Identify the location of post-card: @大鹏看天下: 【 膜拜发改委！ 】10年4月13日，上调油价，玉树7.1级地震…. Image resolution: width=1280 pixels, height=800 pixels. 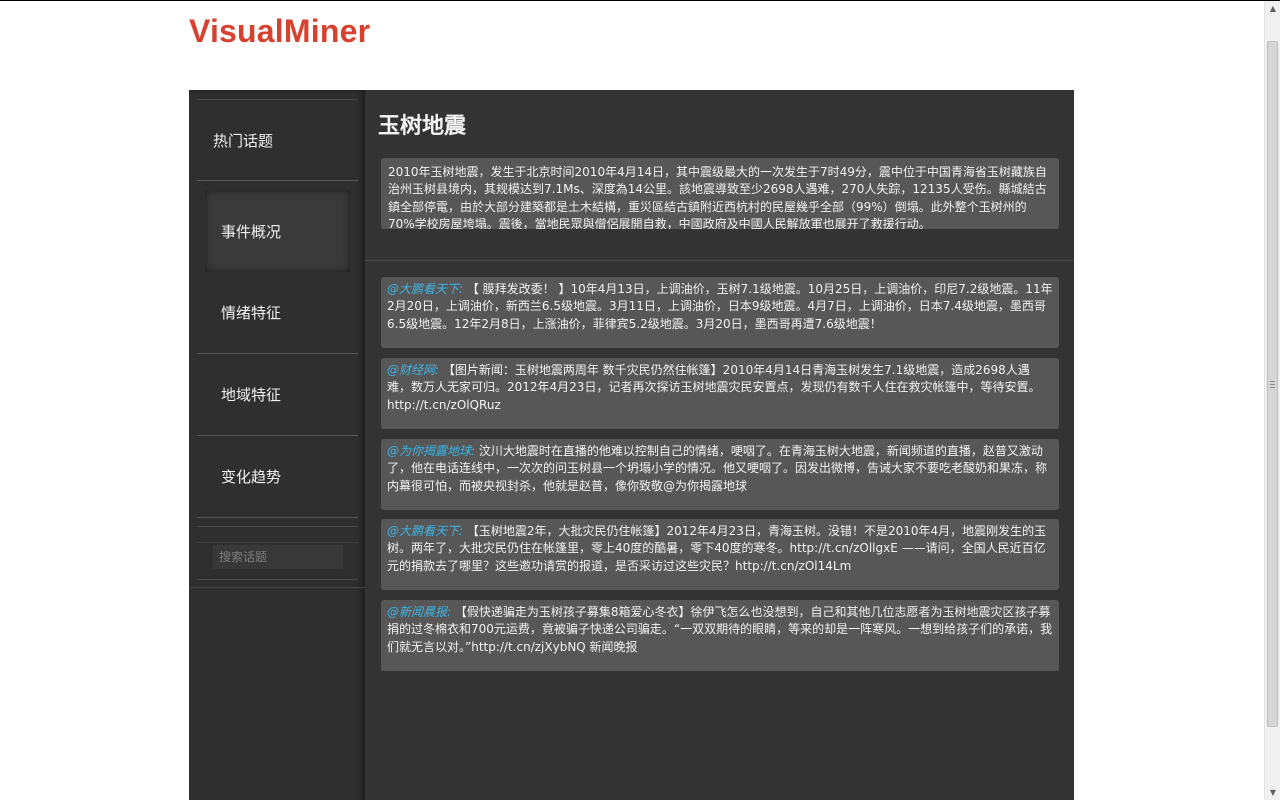
(720, 312).